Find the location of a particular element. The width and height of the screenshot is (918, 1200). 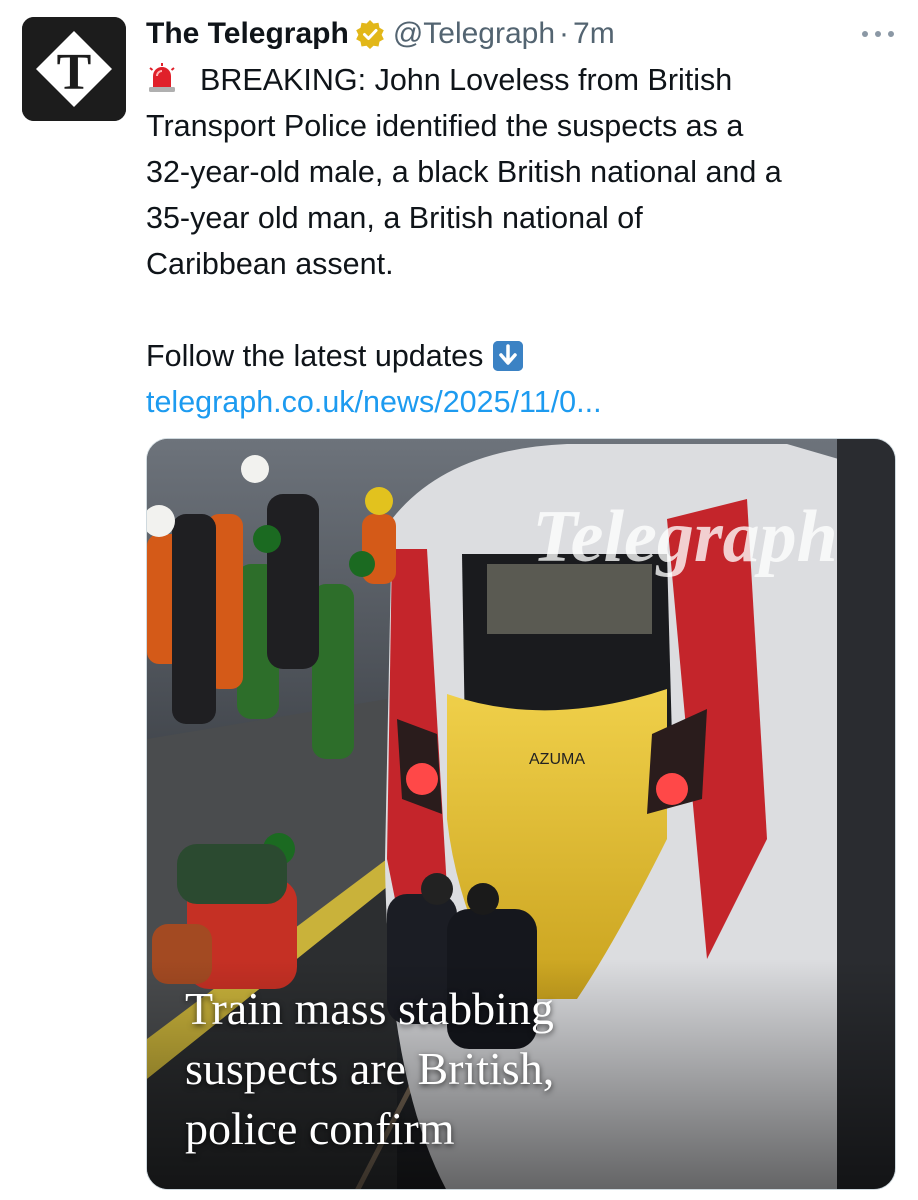

telegraph-watermark-icon: Telegraph is located at coordinates (685, 539).